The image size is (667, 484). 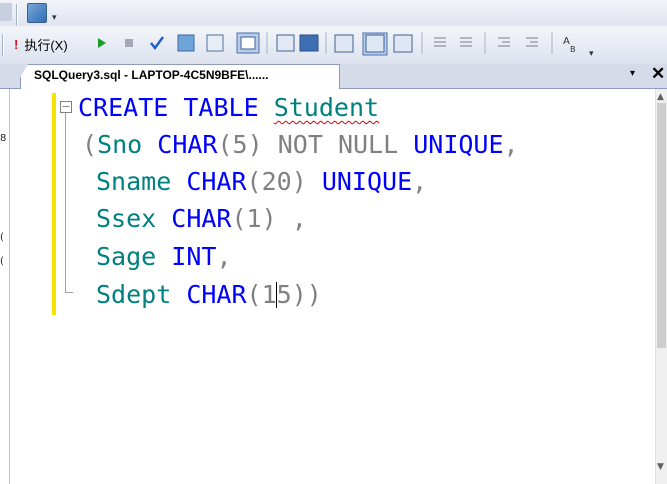 What do you see at coordinates (573, 49) in the screenshot?
I see `svg-text: B` at bounding box center [573, 49].